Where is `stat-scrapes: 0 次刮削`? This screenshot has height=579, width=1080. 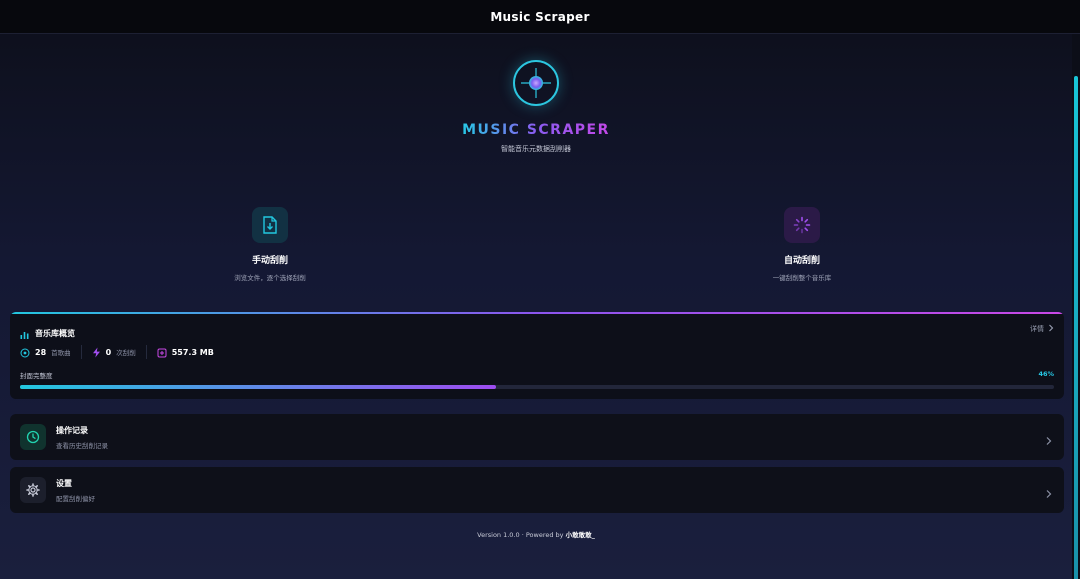 stat-scrapes: 0 次刮削 is located at coordinates (119, 352).